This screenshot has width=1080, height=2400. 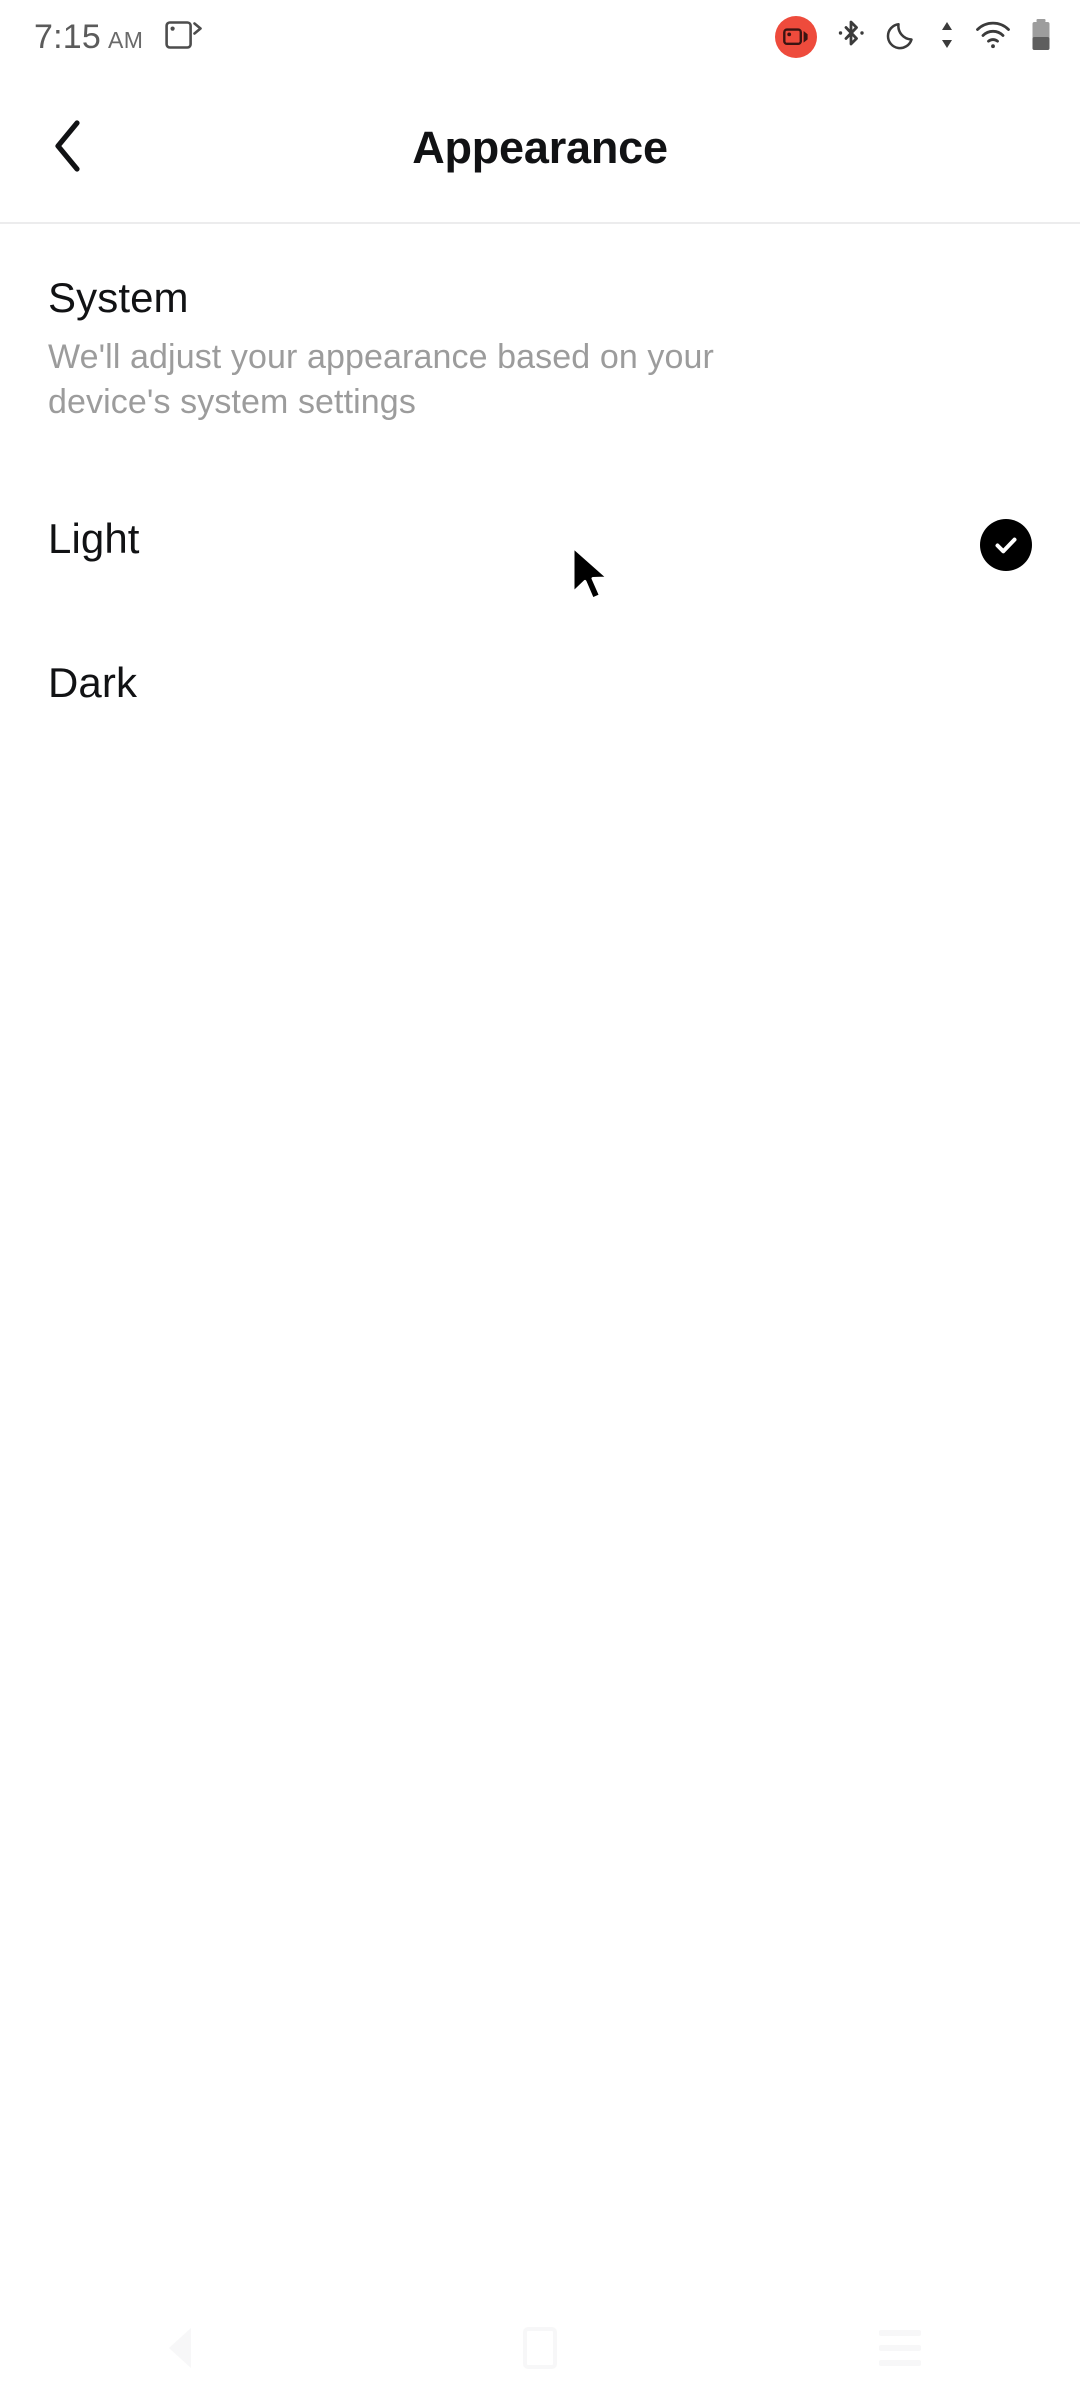 I want to click on system-navigation-bar, so click(x=540, y=2348).